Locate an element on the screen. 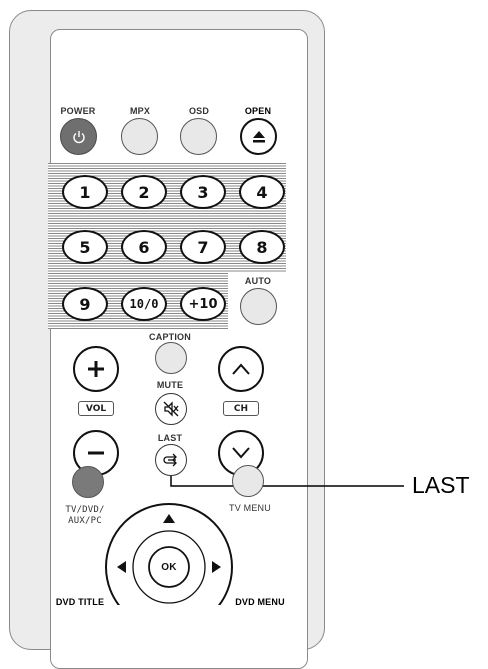 Image resolution: width=488 pixels, height=669 pixels. tv-menu-button is located at coordinates (248, 481).